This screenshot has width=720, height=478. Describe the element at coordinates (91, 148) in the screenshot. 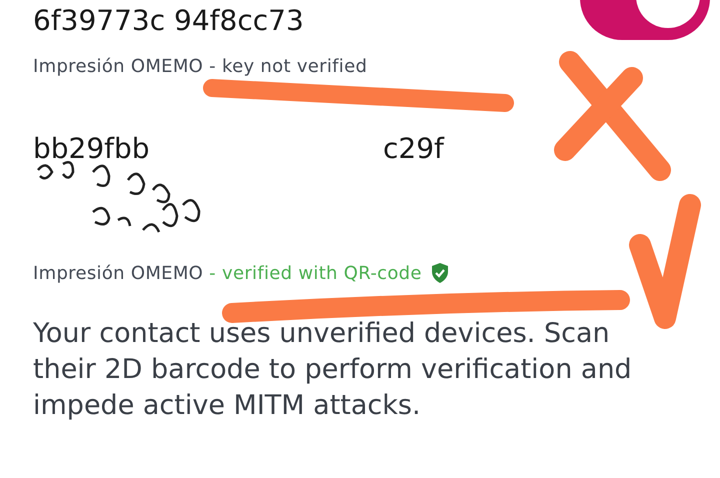

I see `fingerprint-text: bb29fbb` at that location.